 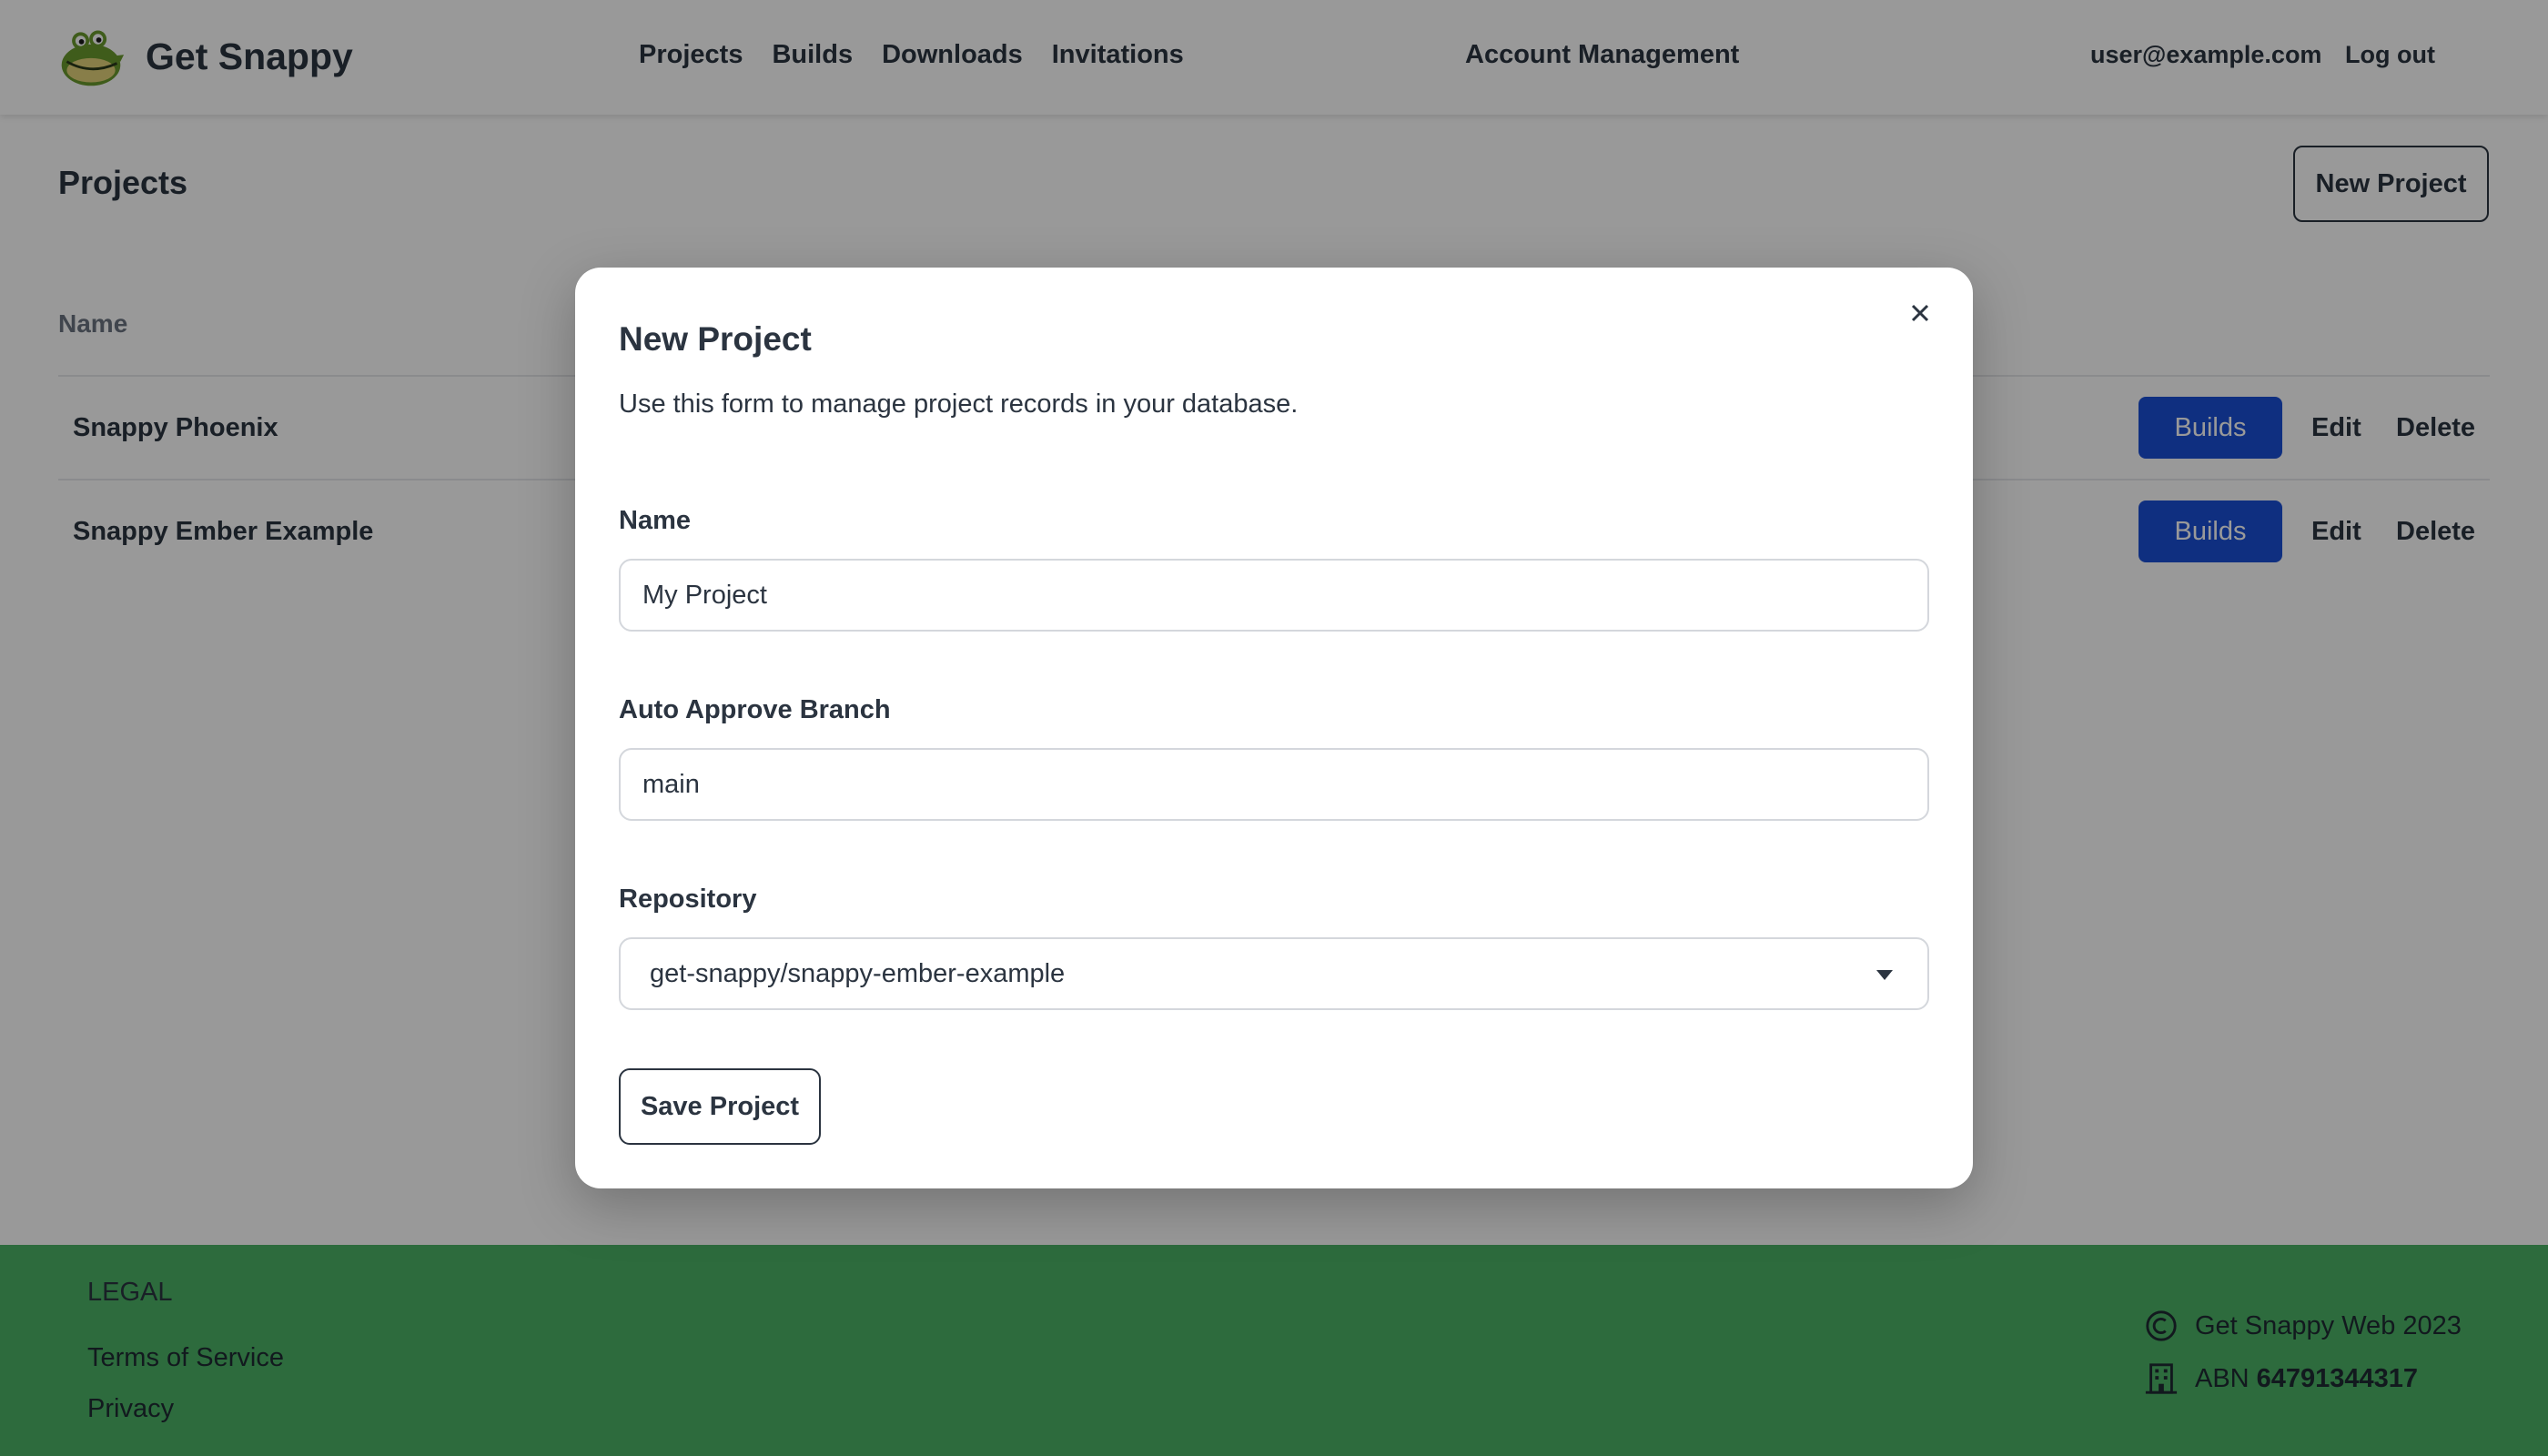 I want to click on auto-approve-branch-input, so click(x=1274, y=785).